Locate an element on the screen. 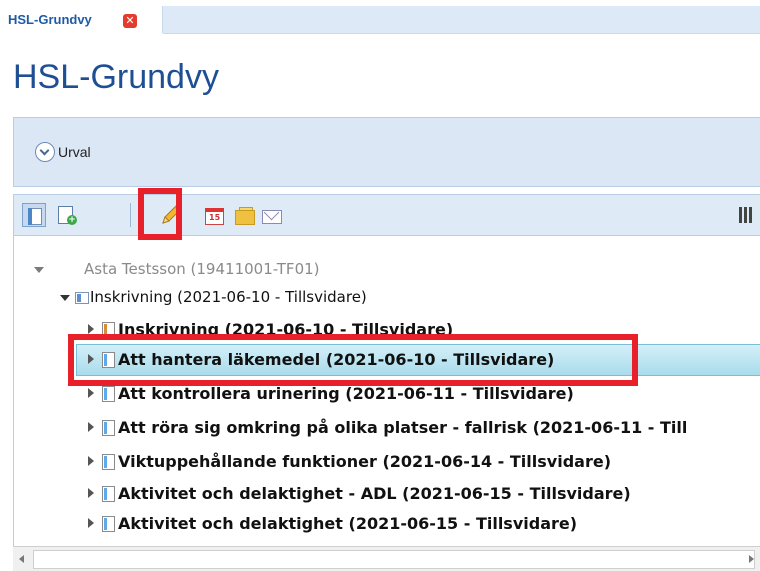 The width and height of the screenshot is (760, 571). horizontal-scrollbar is located at coordinates (386, 558).